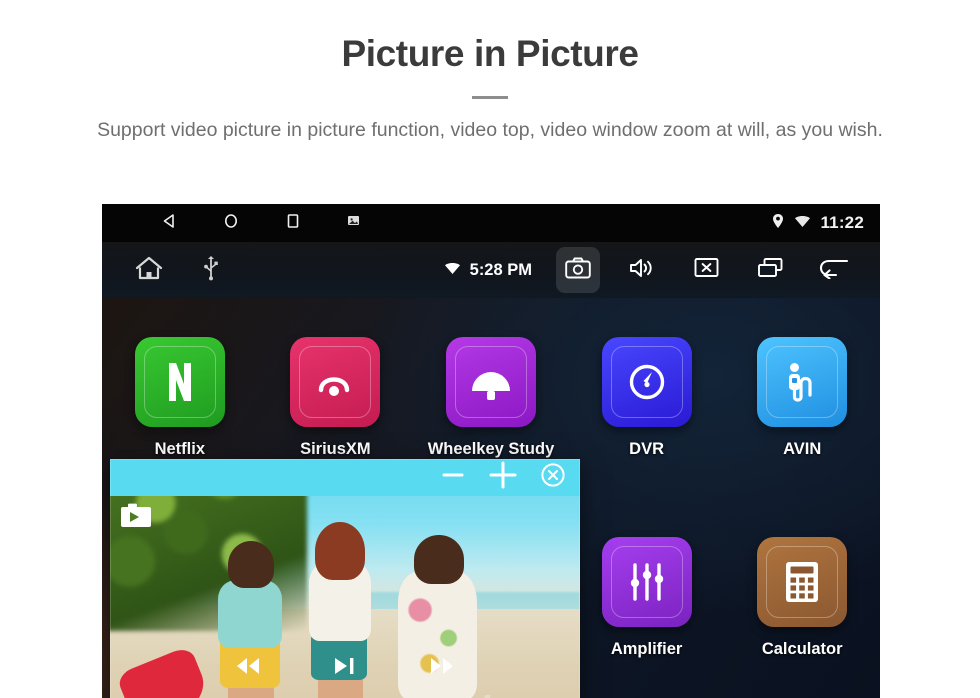 Image resolution: width=980 pixels, height=698 pixels. What do you see at coordinates (169, 223) in the screenshot?
I see `back-triangle-icon` at bounding box center [169, 223].